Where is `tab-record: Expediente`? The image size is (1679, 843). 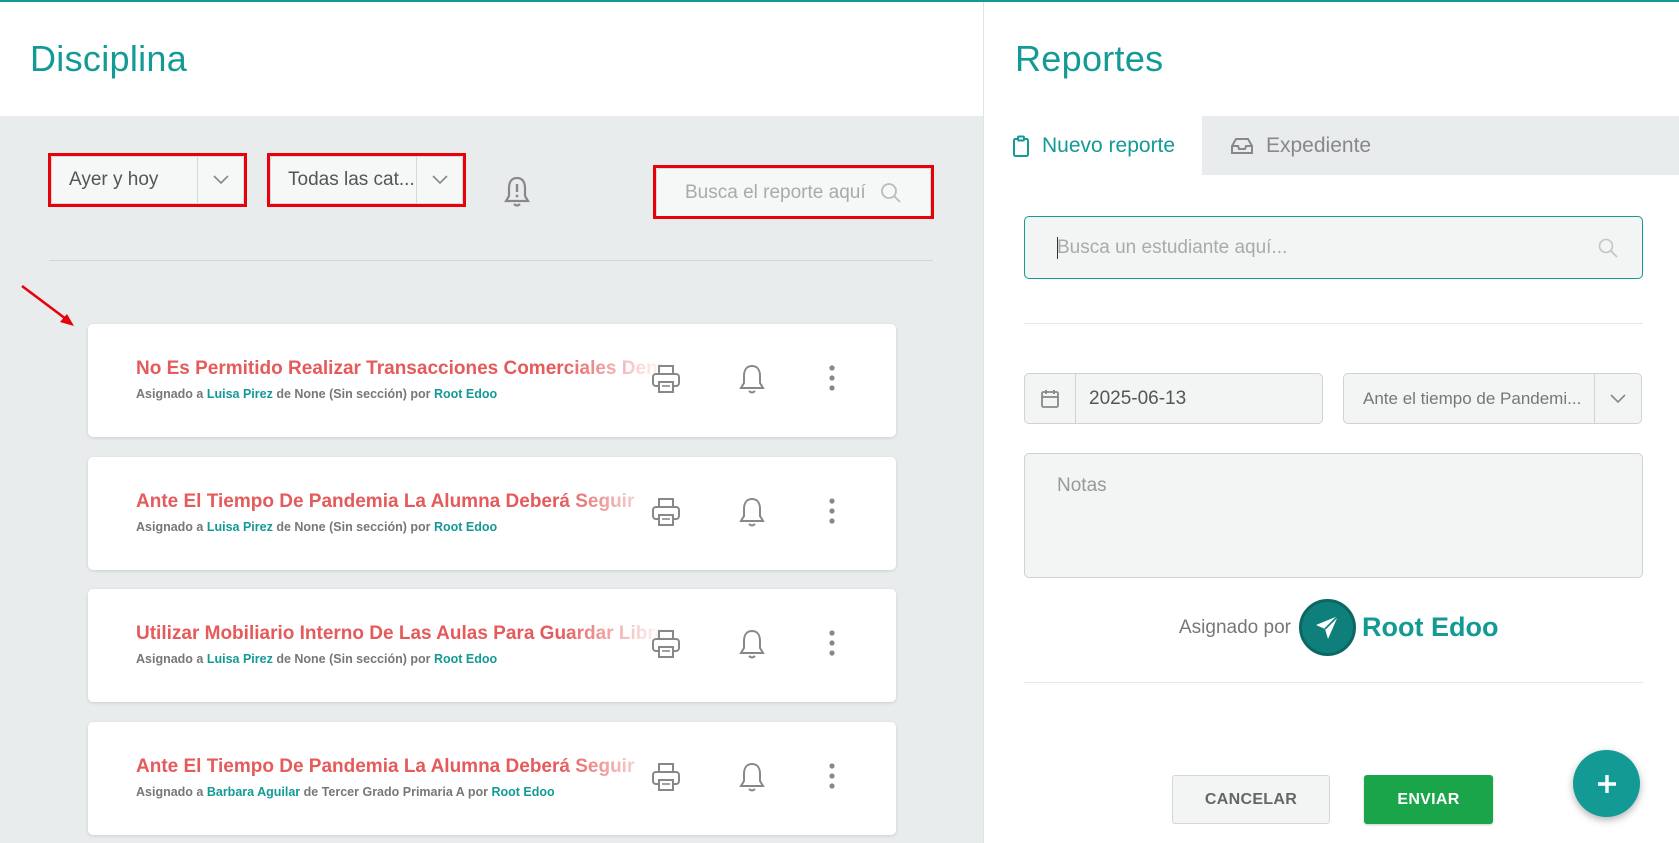
tab-record: Expediente is located at coordinates (1302, 145).